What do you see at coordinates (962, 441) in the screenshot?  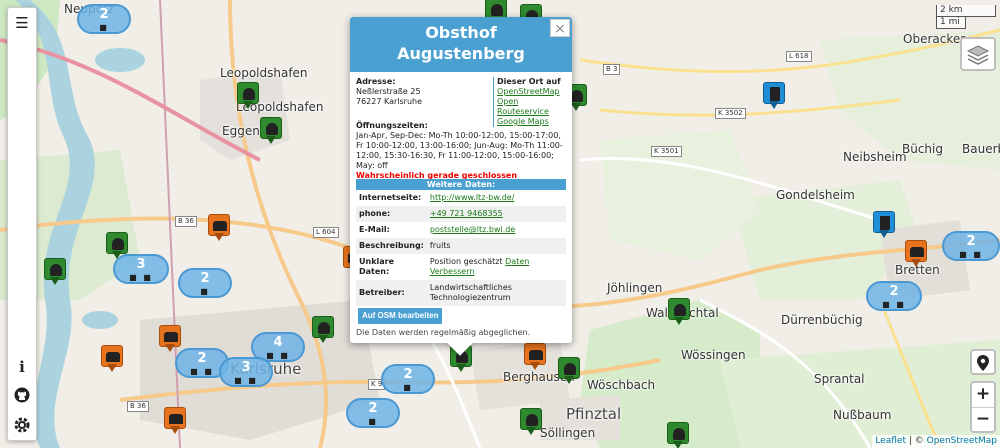 I see `osm-link: OpenStreetMap` at bounding box center [962, 441].